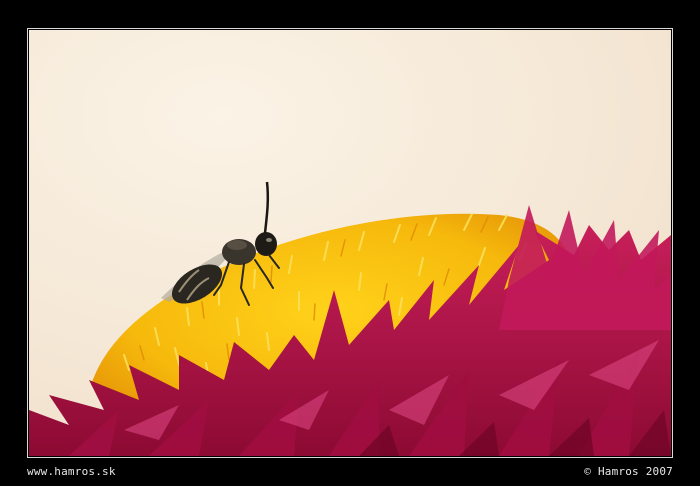  Describe the element at coordinates (628, 471) in the screenshot. I see `copyright-caption: © Hamros 2007` at that location.